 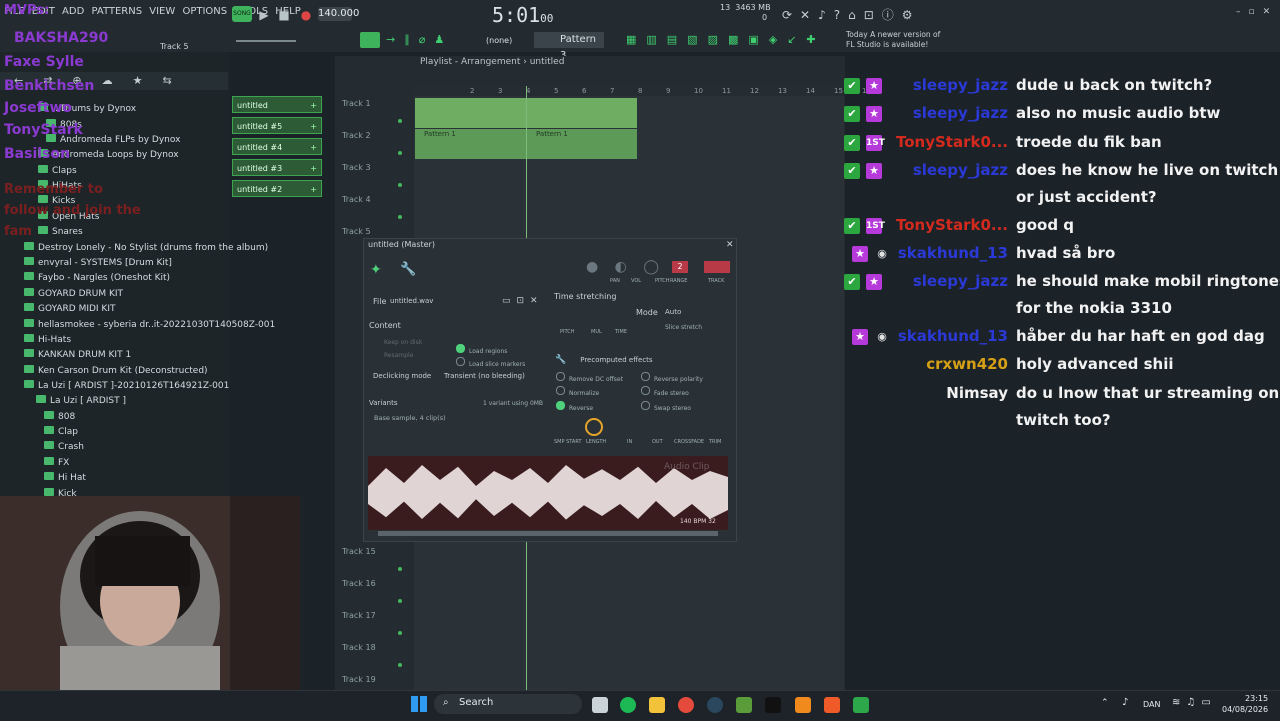 What do you see at coordinates (61, 431) in the screenshot?
I see `browser-folder: Clap` at bounding box center [61, 431].